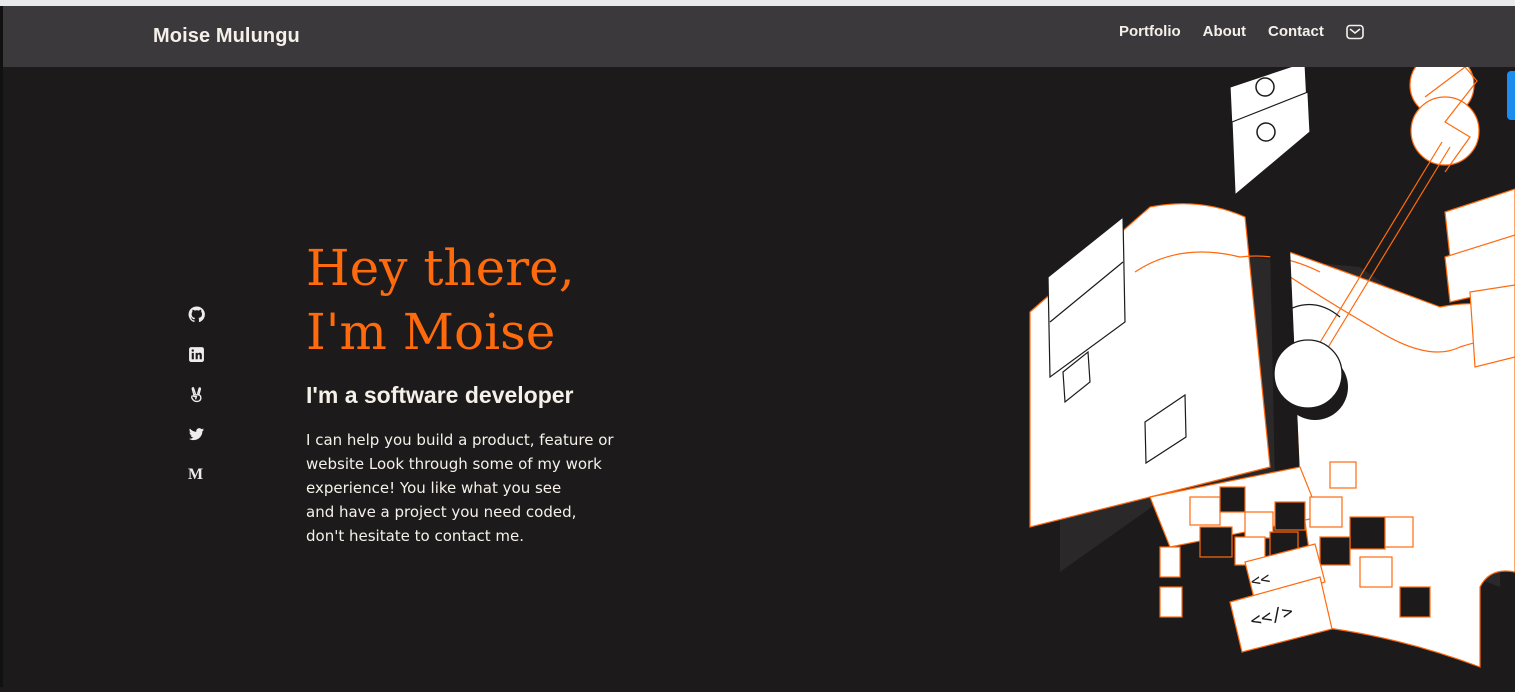  What do you see at coordinates (1260, 579) in the screenshot?
I see `illustration-code-label-1: <<` at bounding box center [1260, 579].